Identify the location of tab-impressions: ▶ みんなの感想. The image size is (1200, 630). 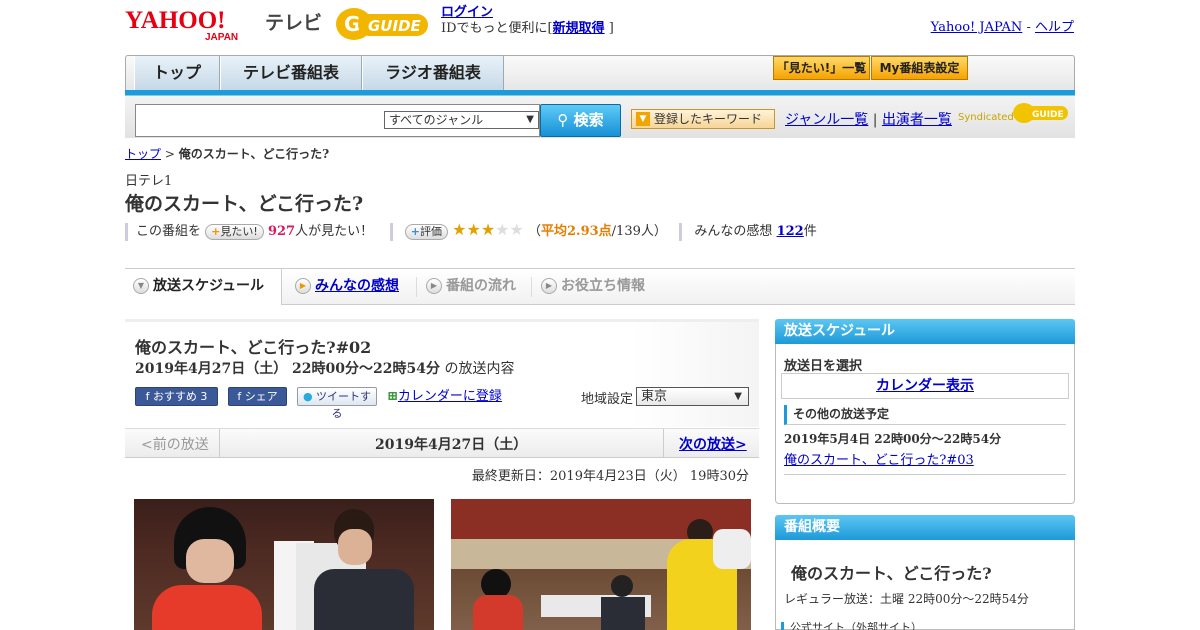
(351, 287).